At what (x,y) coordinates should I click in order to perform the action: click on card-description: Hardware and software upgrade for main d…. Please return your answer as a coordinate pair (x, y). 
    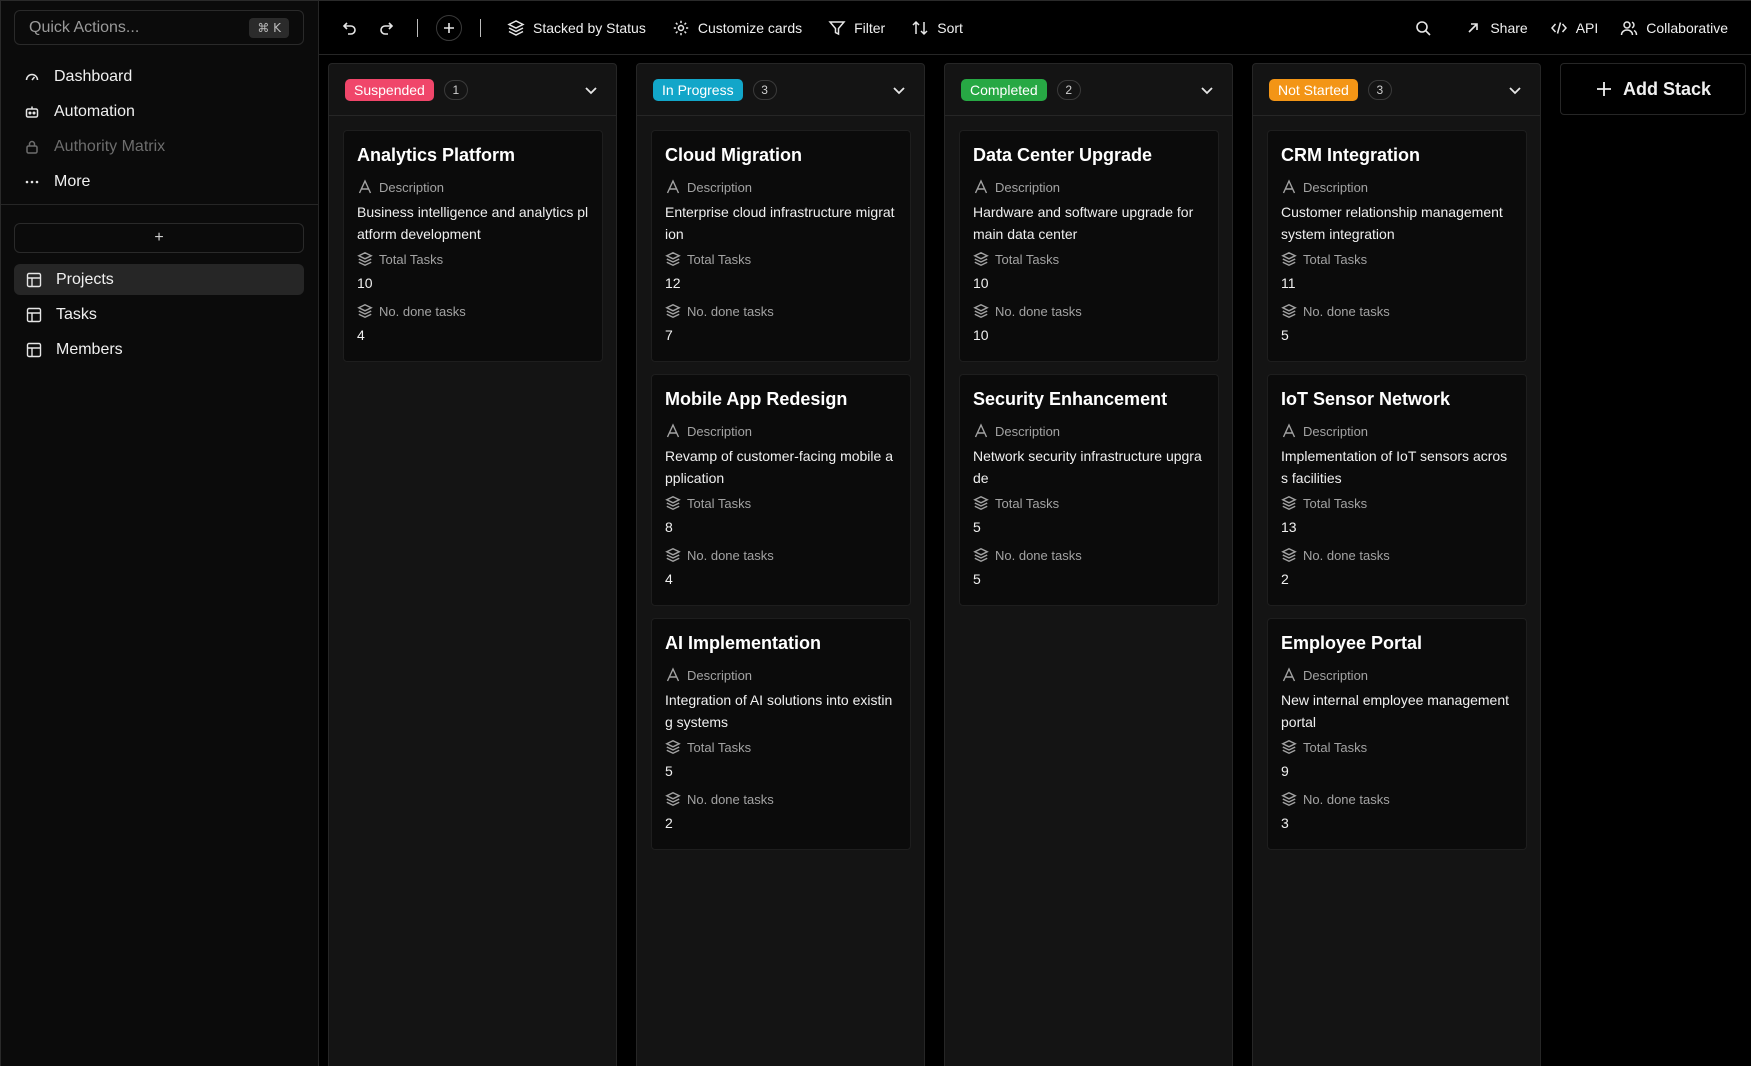
    Looking at the image, I should click on (1083, 223).